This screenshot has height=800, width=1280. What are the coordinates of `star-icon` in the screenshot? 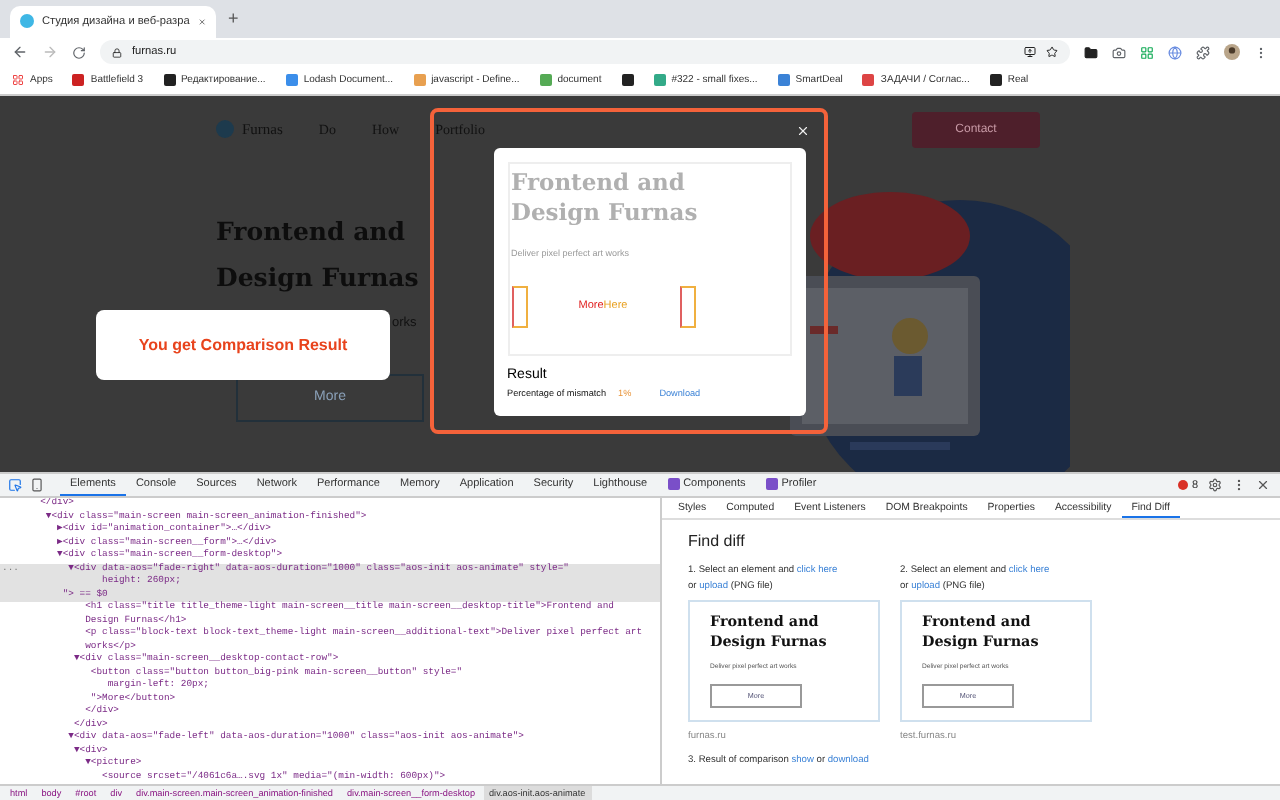 It's located at (1052, 52).